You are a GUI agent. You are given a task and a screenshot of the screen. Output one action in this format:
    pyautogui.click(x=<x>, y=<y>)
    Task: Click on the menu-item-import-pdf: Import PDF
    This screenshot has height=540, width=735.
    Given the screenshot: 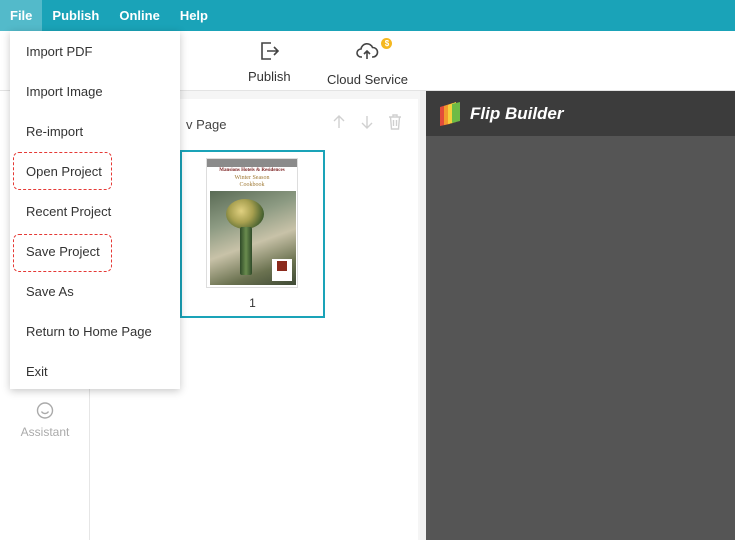 What is the action you would take?
    pyautogui.click(x=95, y=51)
    